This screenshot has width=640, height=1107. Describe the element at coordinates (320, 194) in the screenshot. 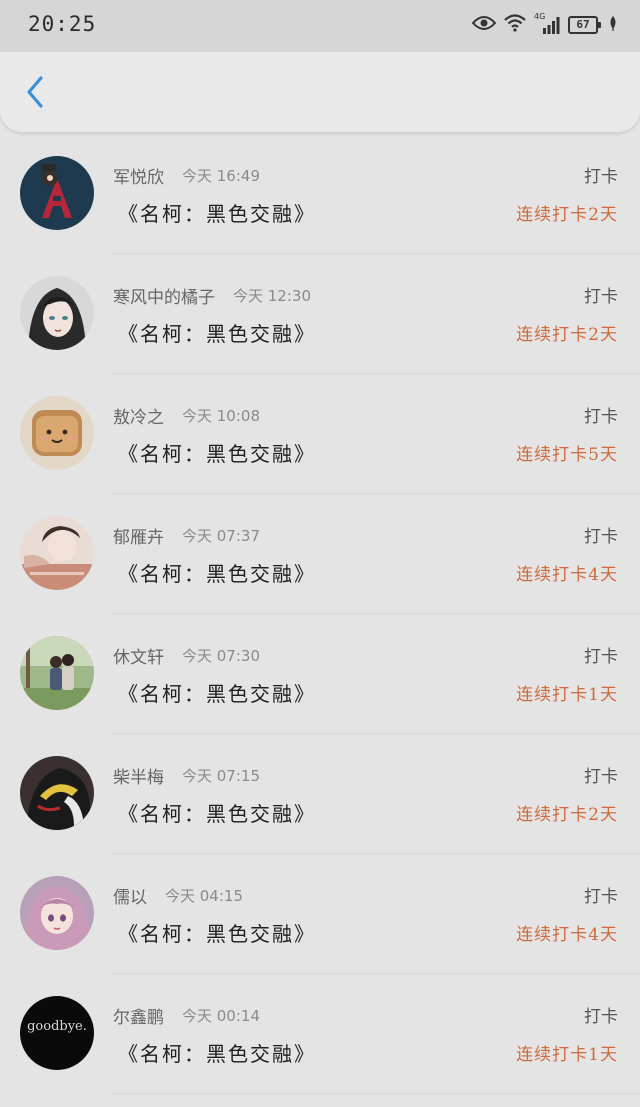

I see `list-item: 军悦欣 今天 16:49 打卡 《名柯：黑色交融》 连续打卡2天` at that location.